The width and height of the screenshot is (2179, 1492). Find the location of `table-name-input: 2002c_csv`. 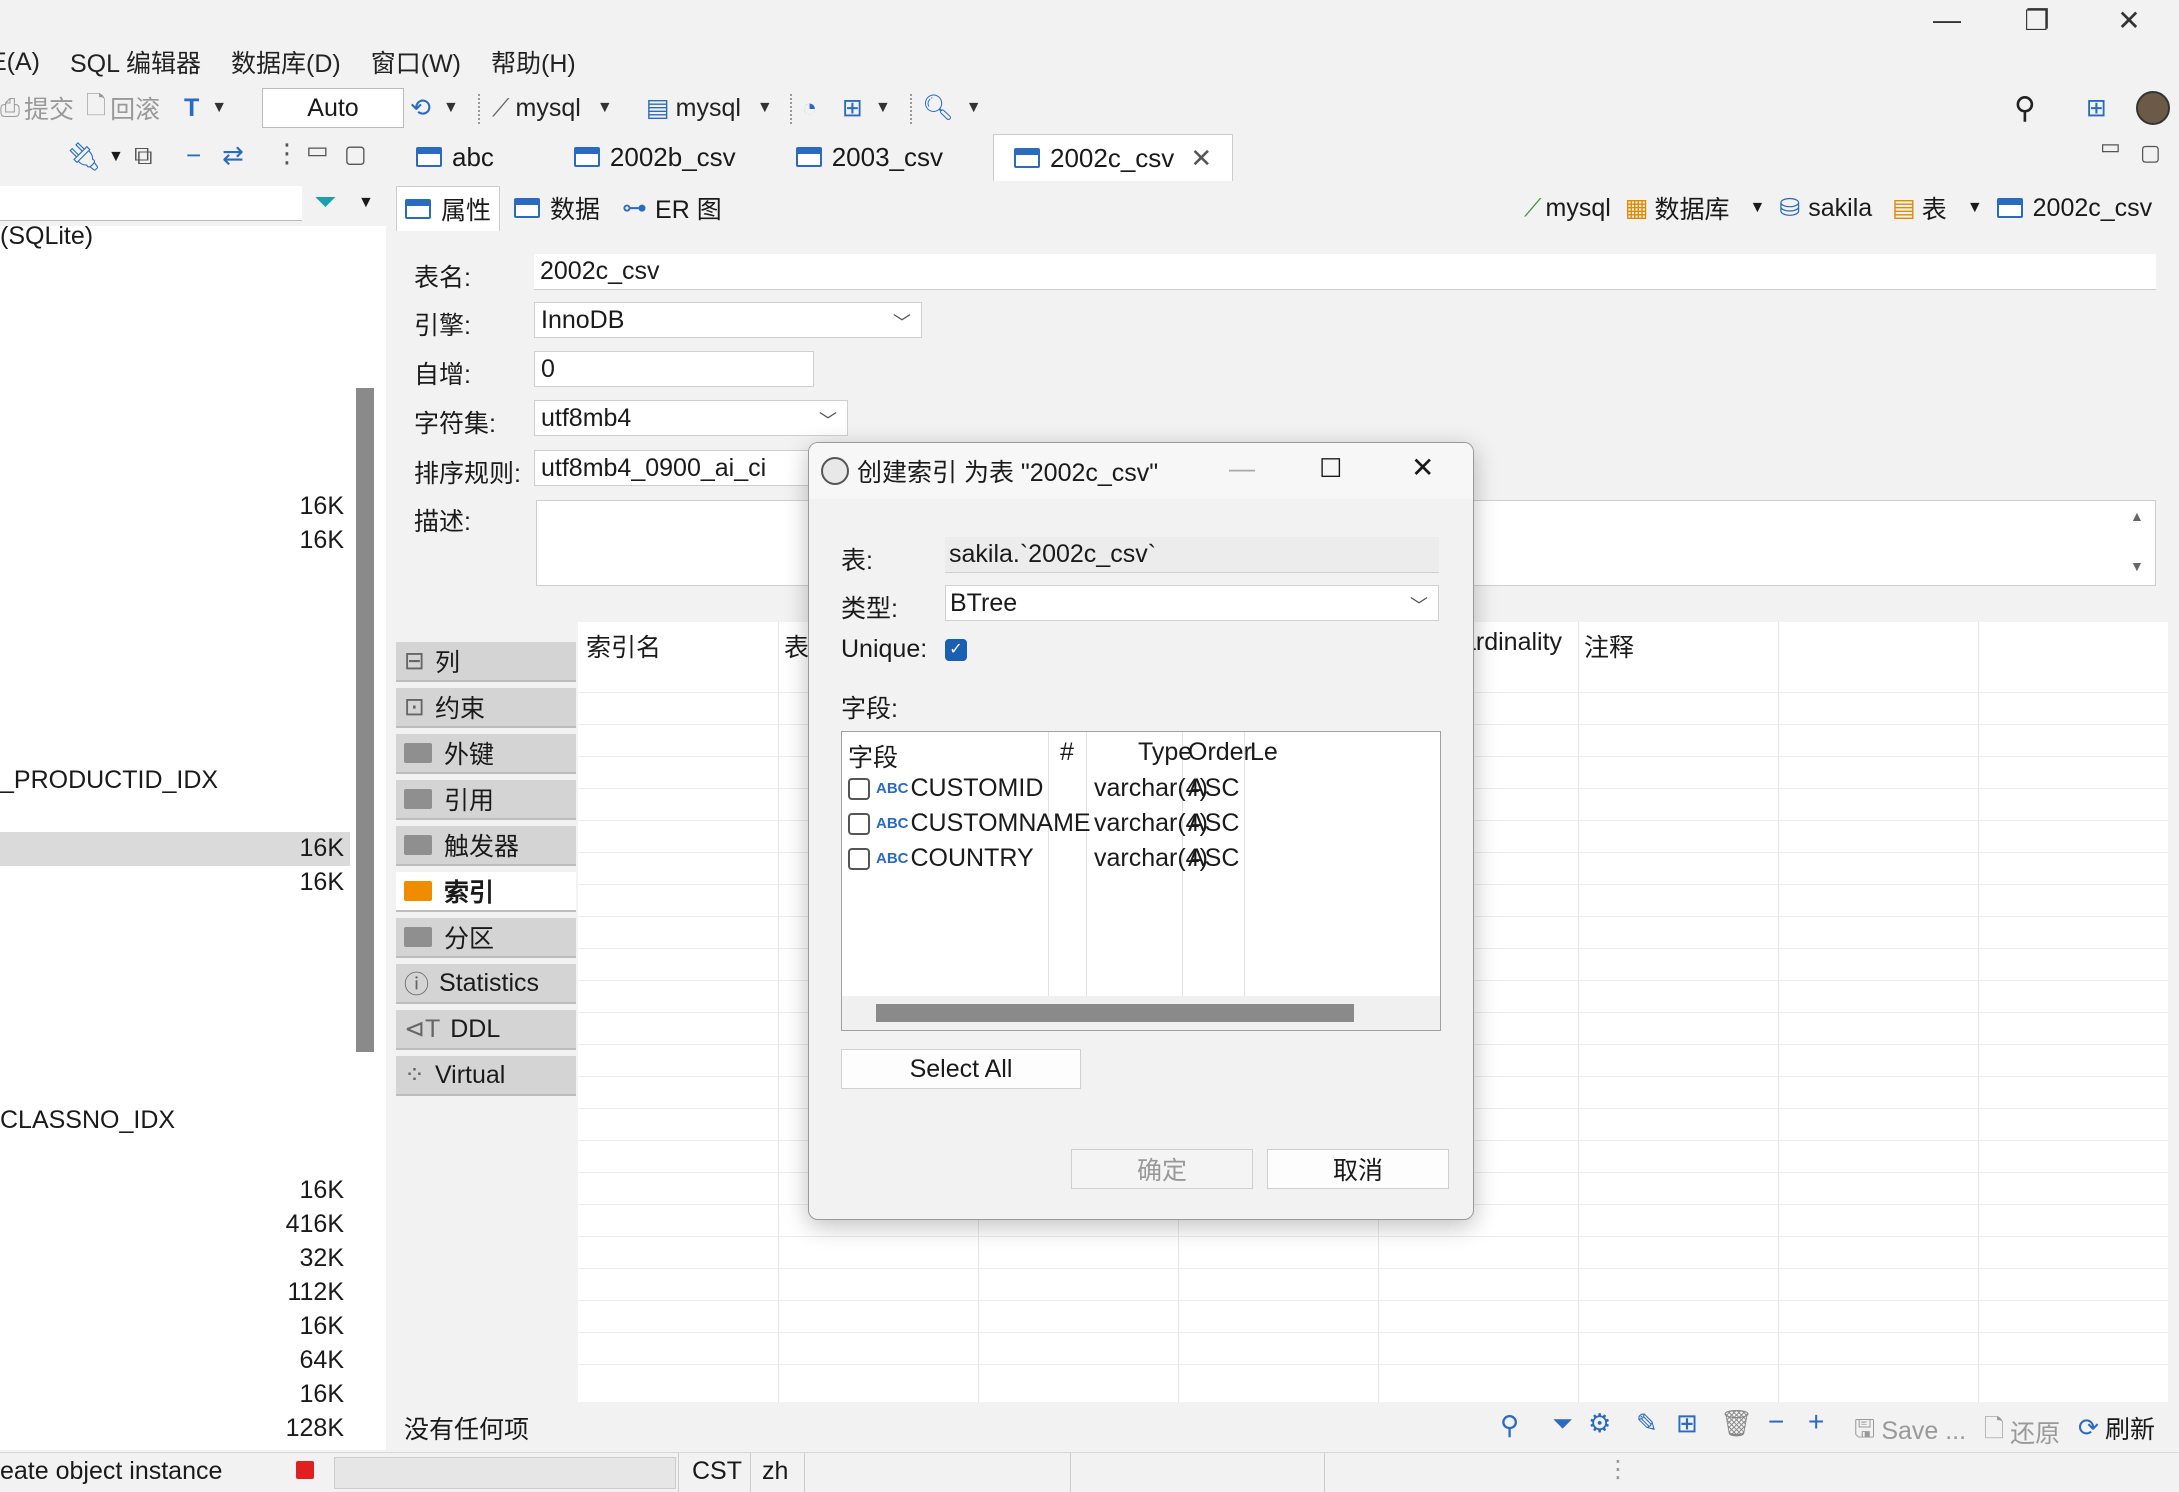

table-name-input: 2002c_csv is located at coordinates (1345, 272).